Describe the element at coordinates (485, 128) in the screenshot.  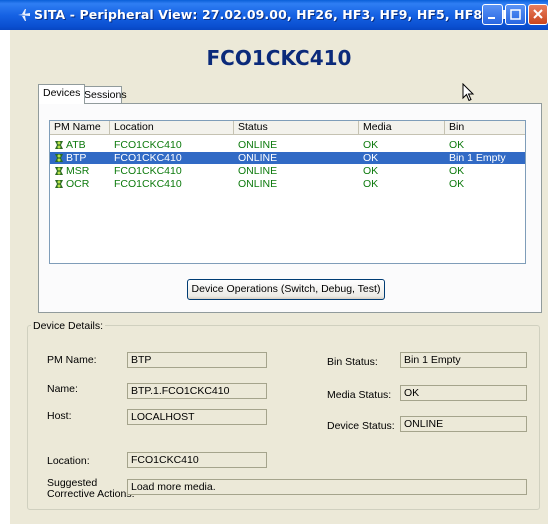
I see `column-header-bin: Bin` at that location.